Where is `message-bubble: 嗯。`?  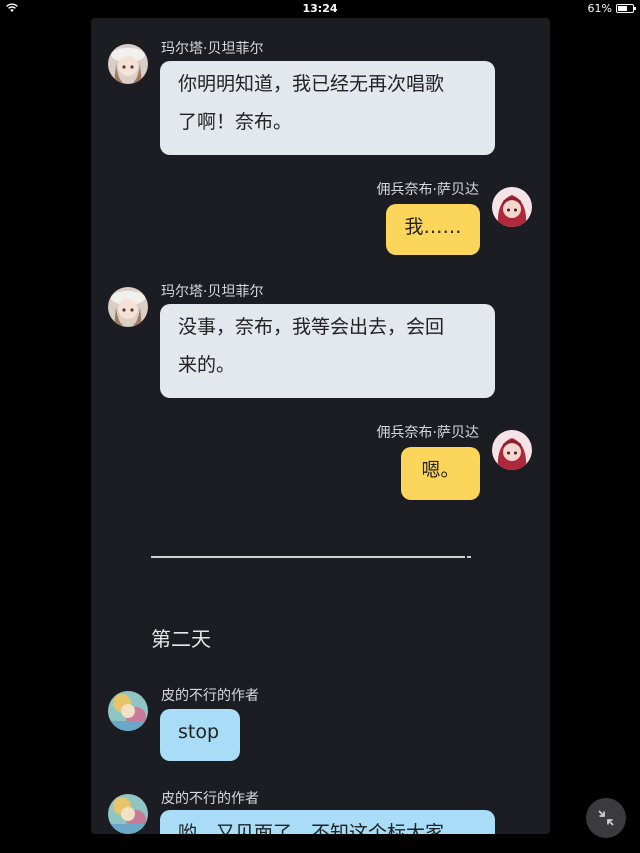
message-bubble: 嗯。 is located at coordinates (440, 473).